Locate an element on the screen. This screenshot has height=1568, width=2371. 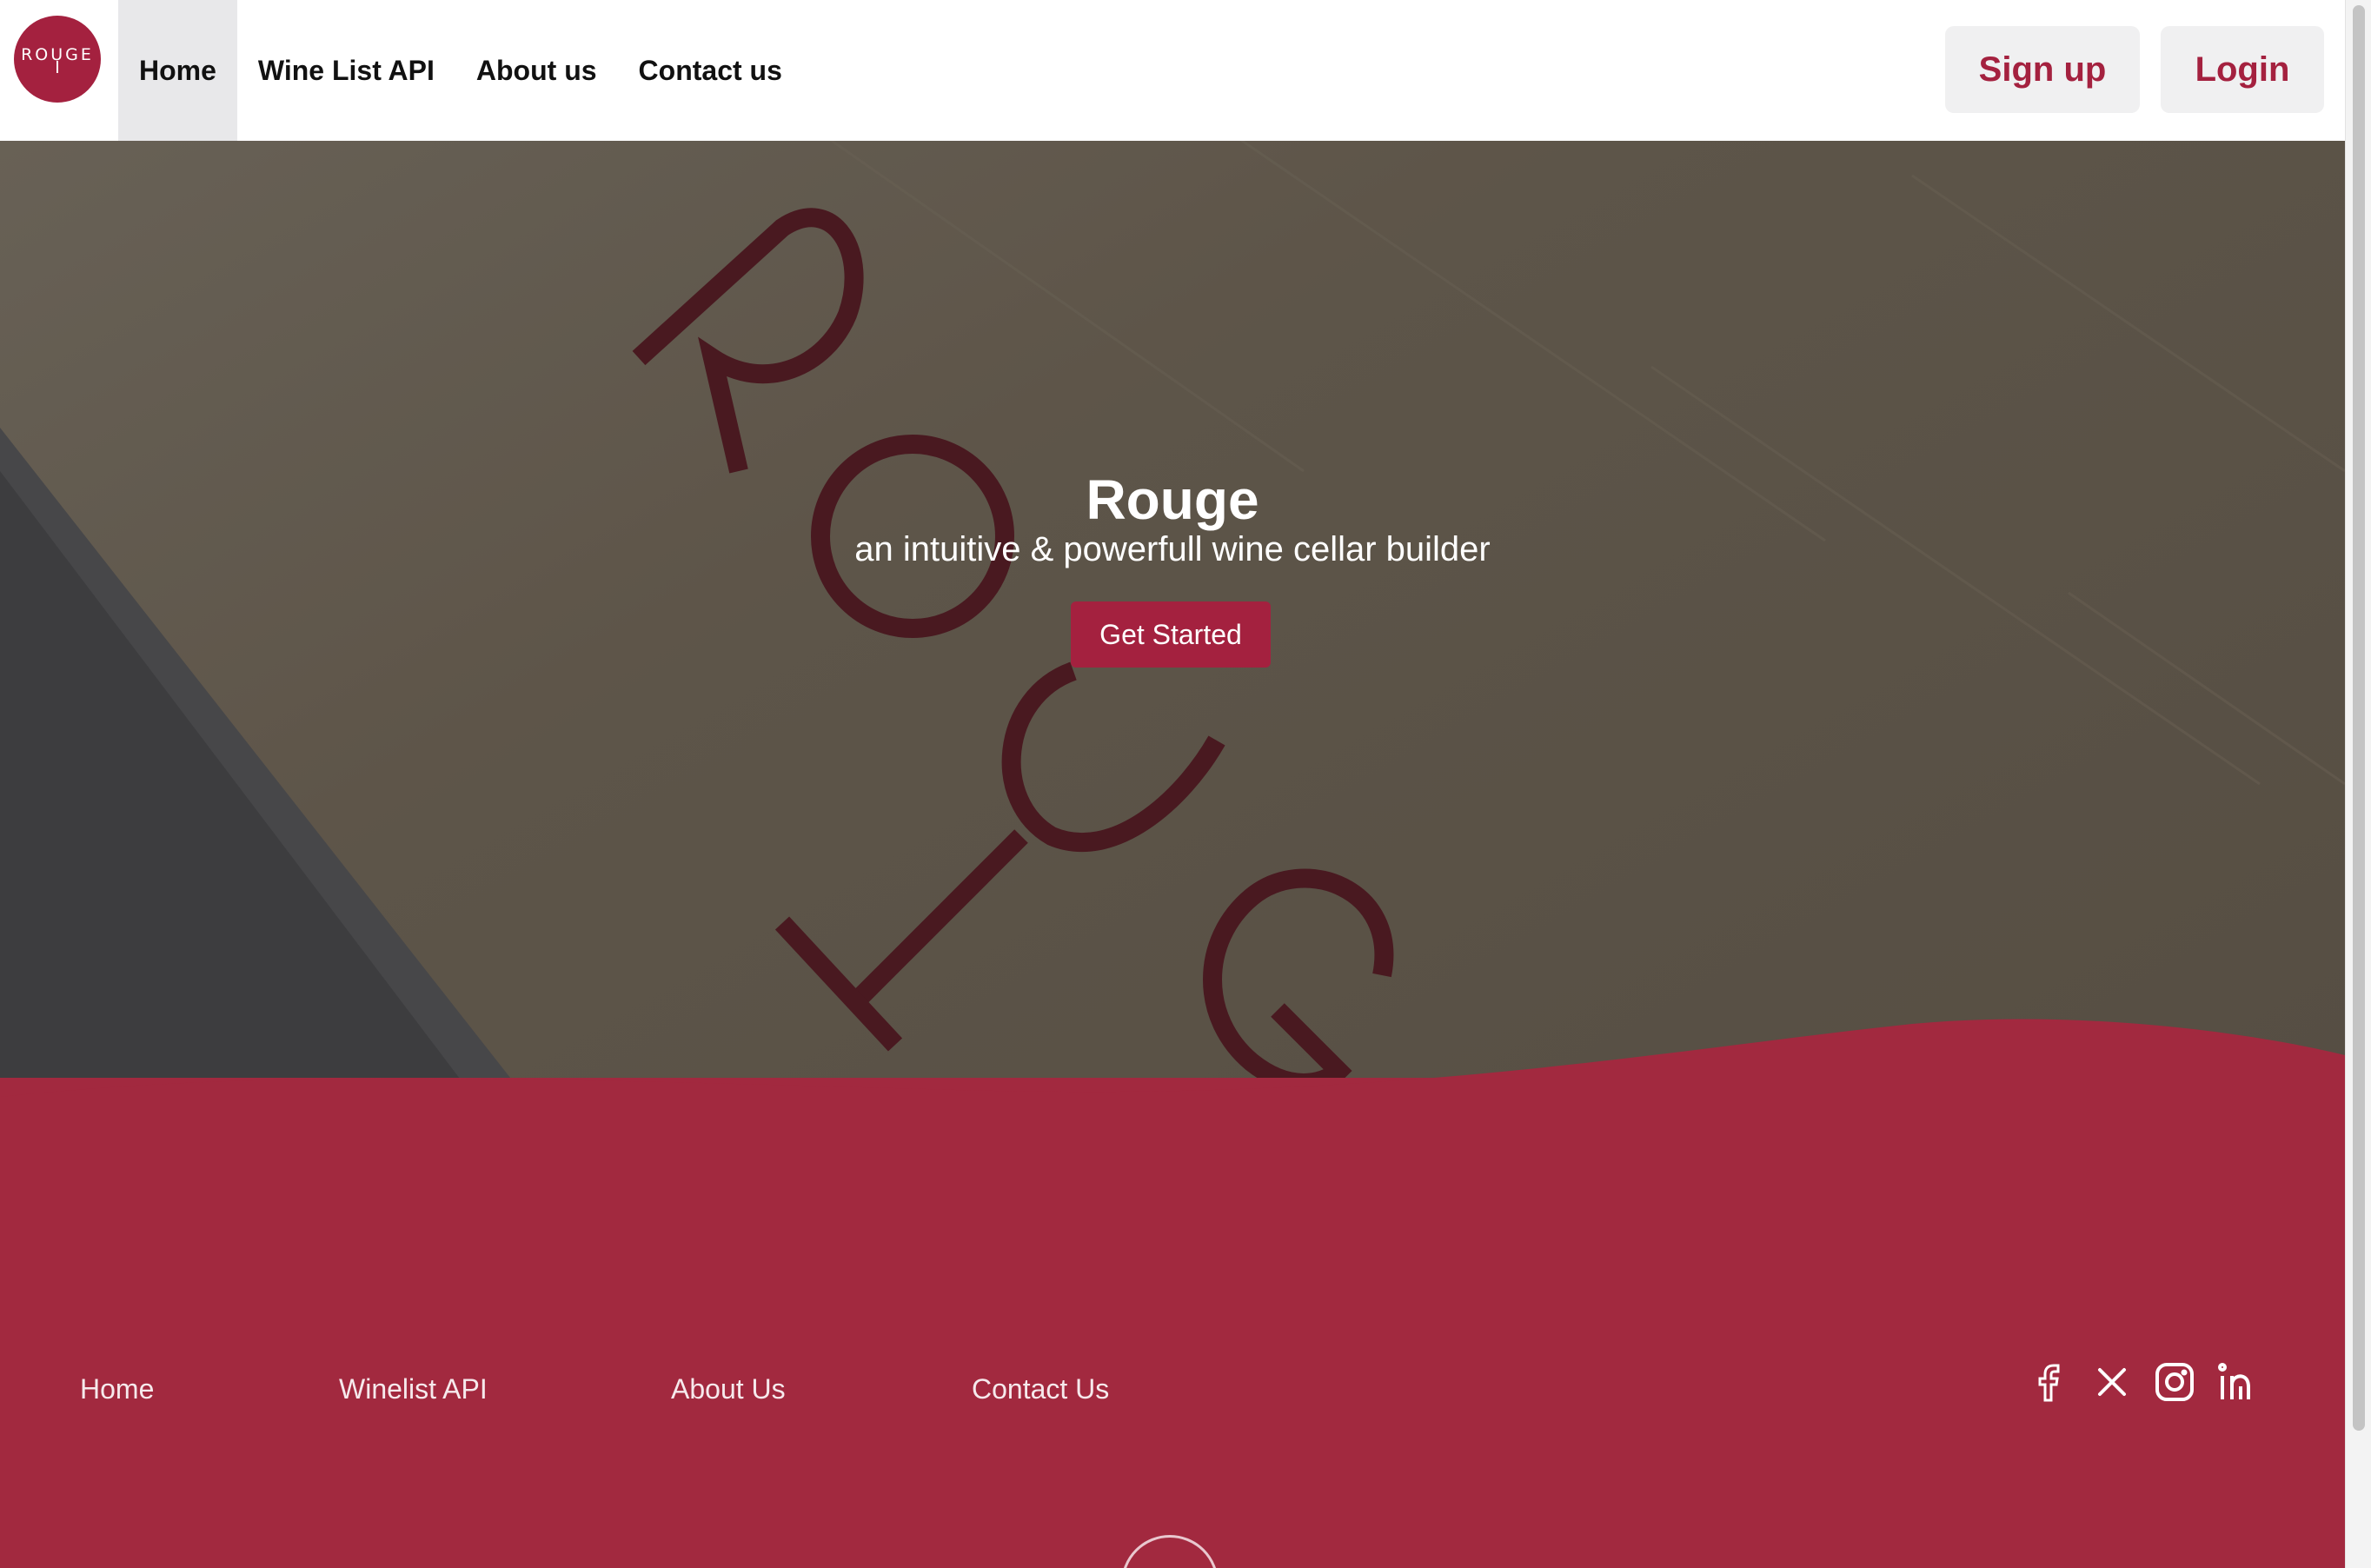
rouge-logo: ROUGE is located at coordinates (57, 59).